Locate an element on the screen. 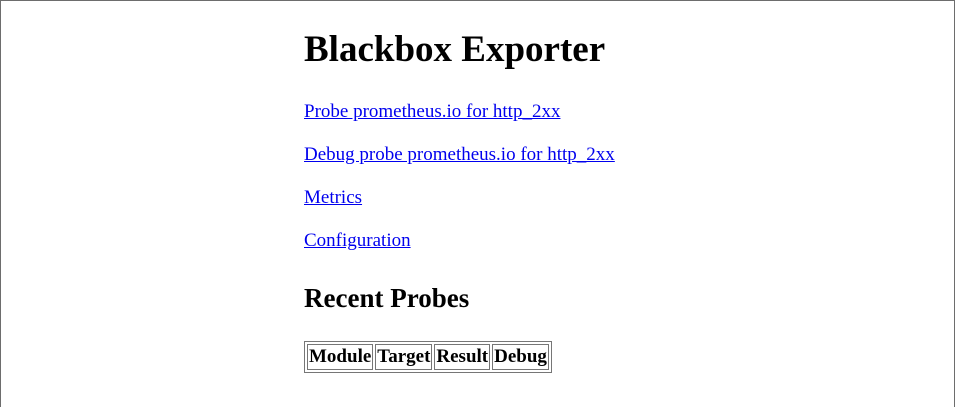  page-title: Blackbox Exporter is located at coordinates (455, 49).